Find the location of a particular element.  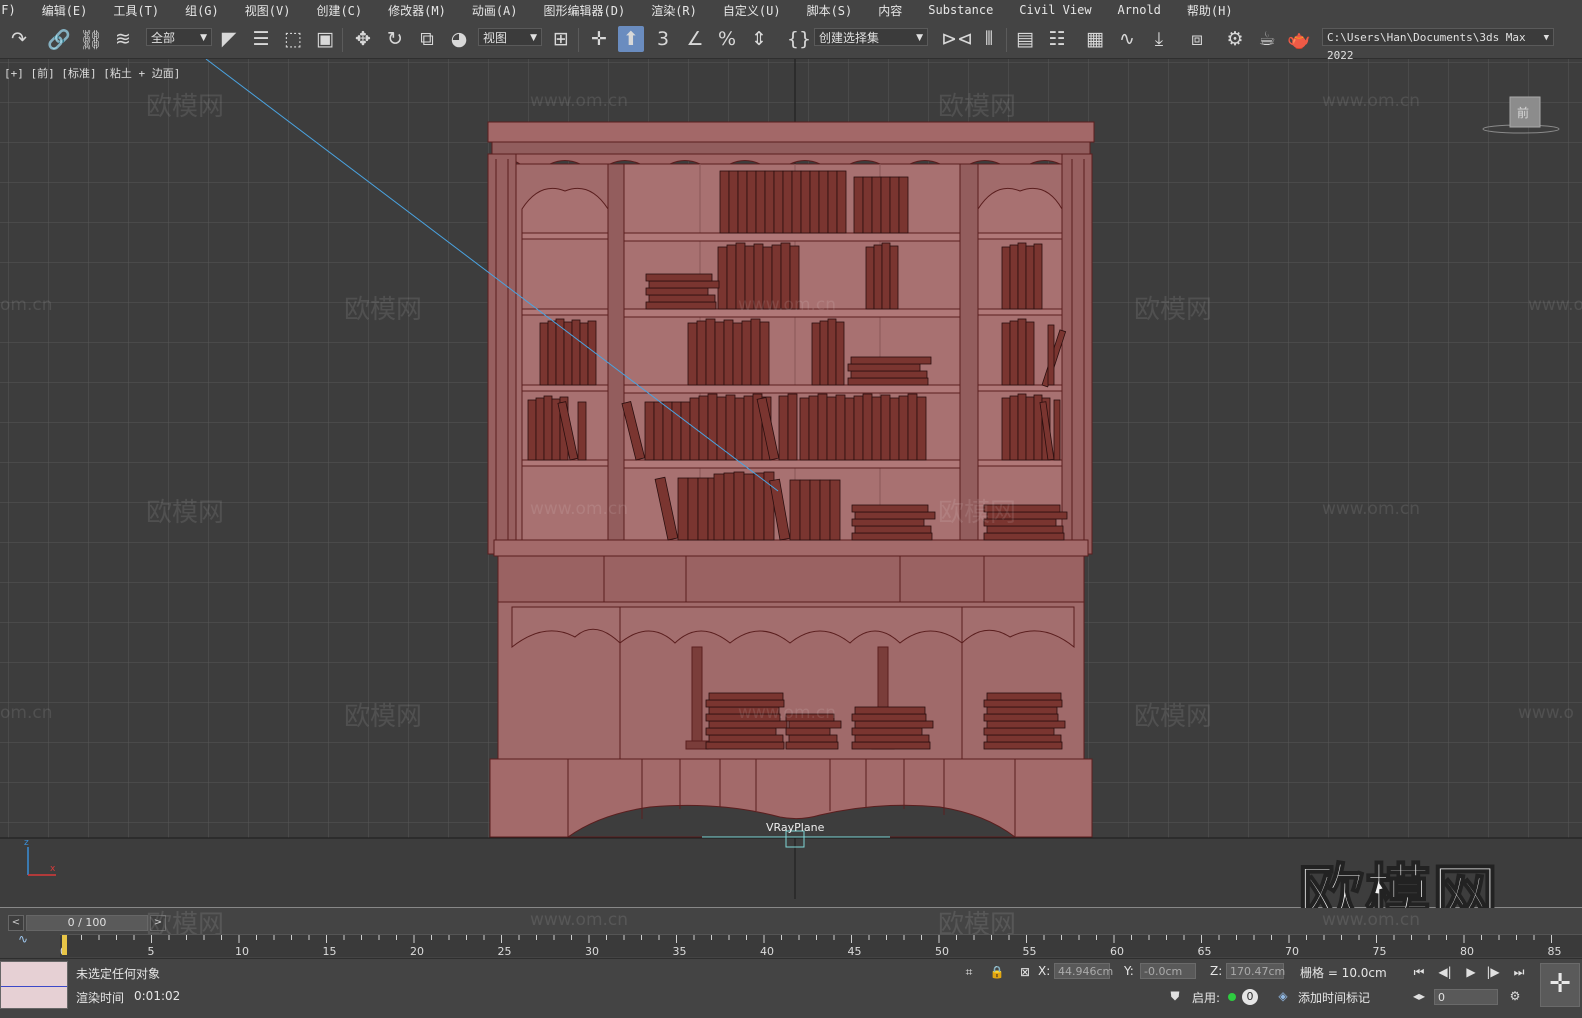

goto-end-icon: ⏭ is located at coordinates (1519, 972).